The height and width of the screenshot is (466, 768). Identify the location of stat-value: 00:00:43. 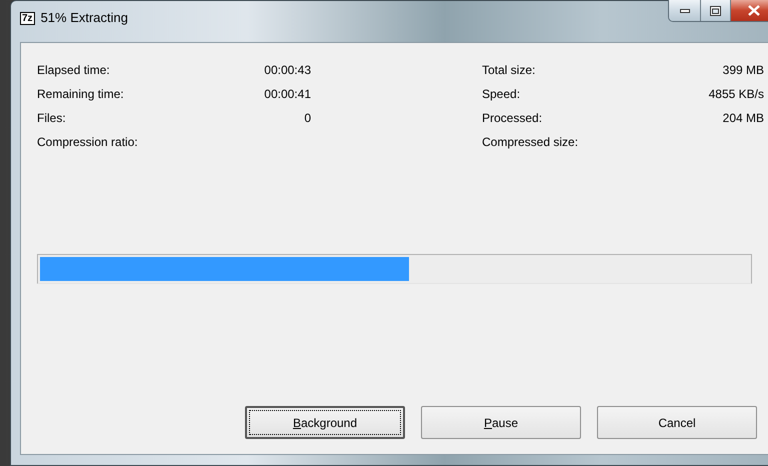
(287, 71).